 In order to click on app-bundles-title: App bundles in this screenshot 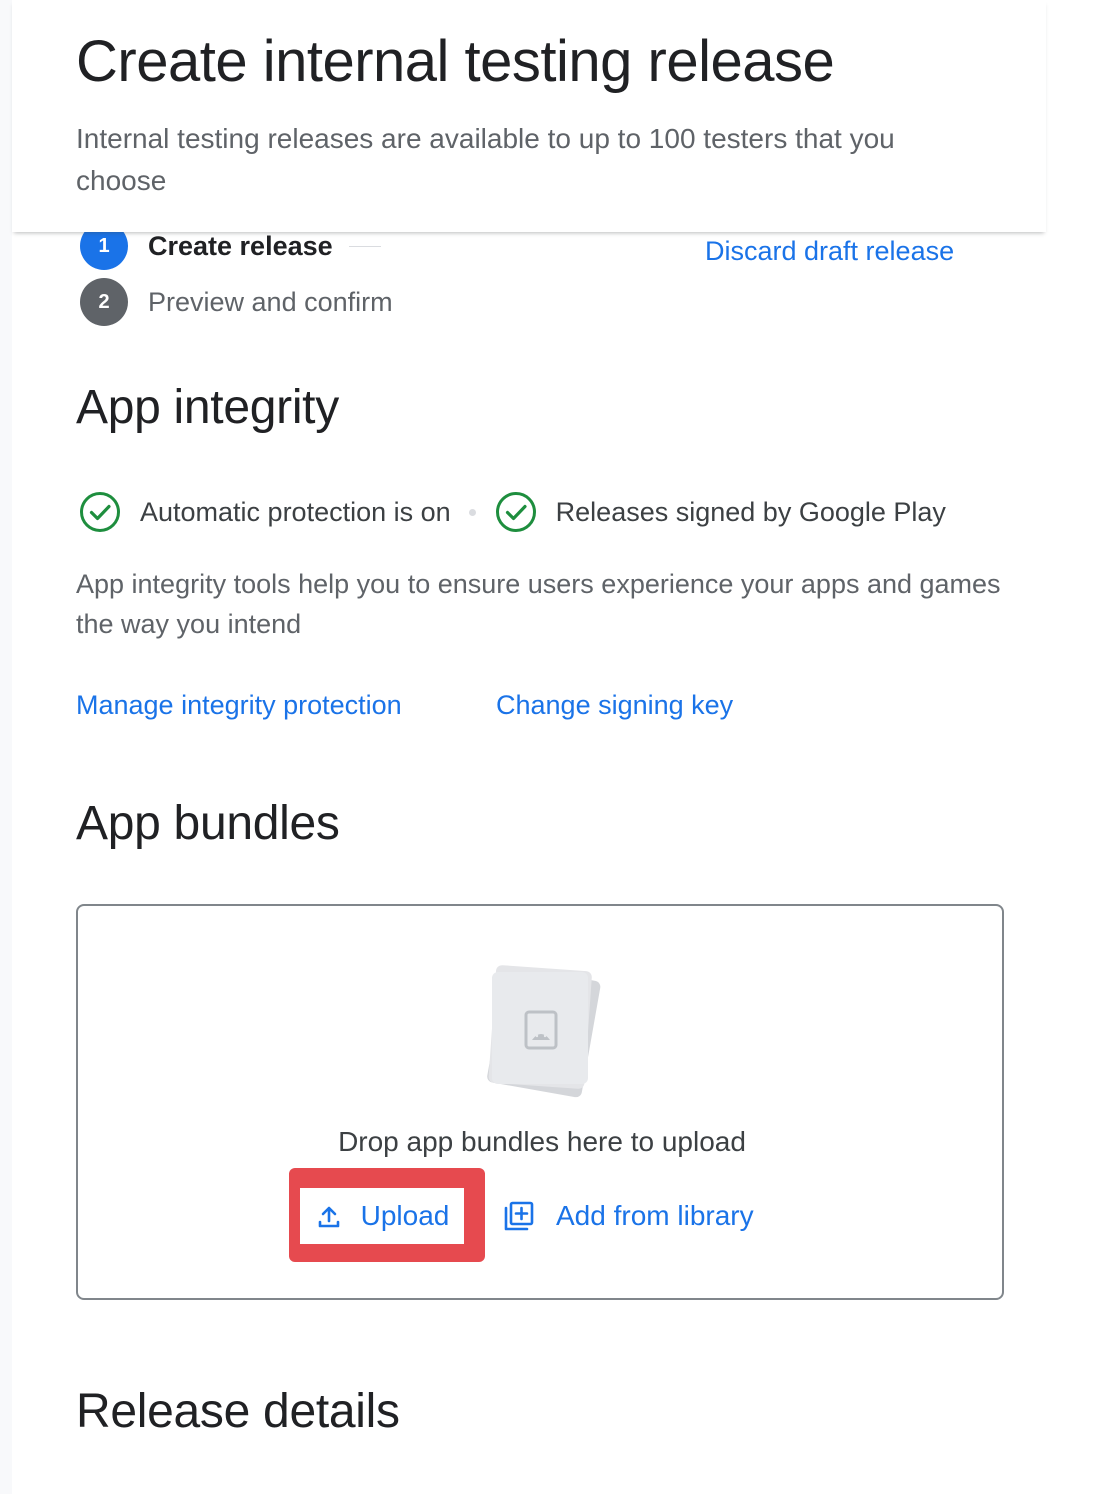, I will do `click(208, 823)`.